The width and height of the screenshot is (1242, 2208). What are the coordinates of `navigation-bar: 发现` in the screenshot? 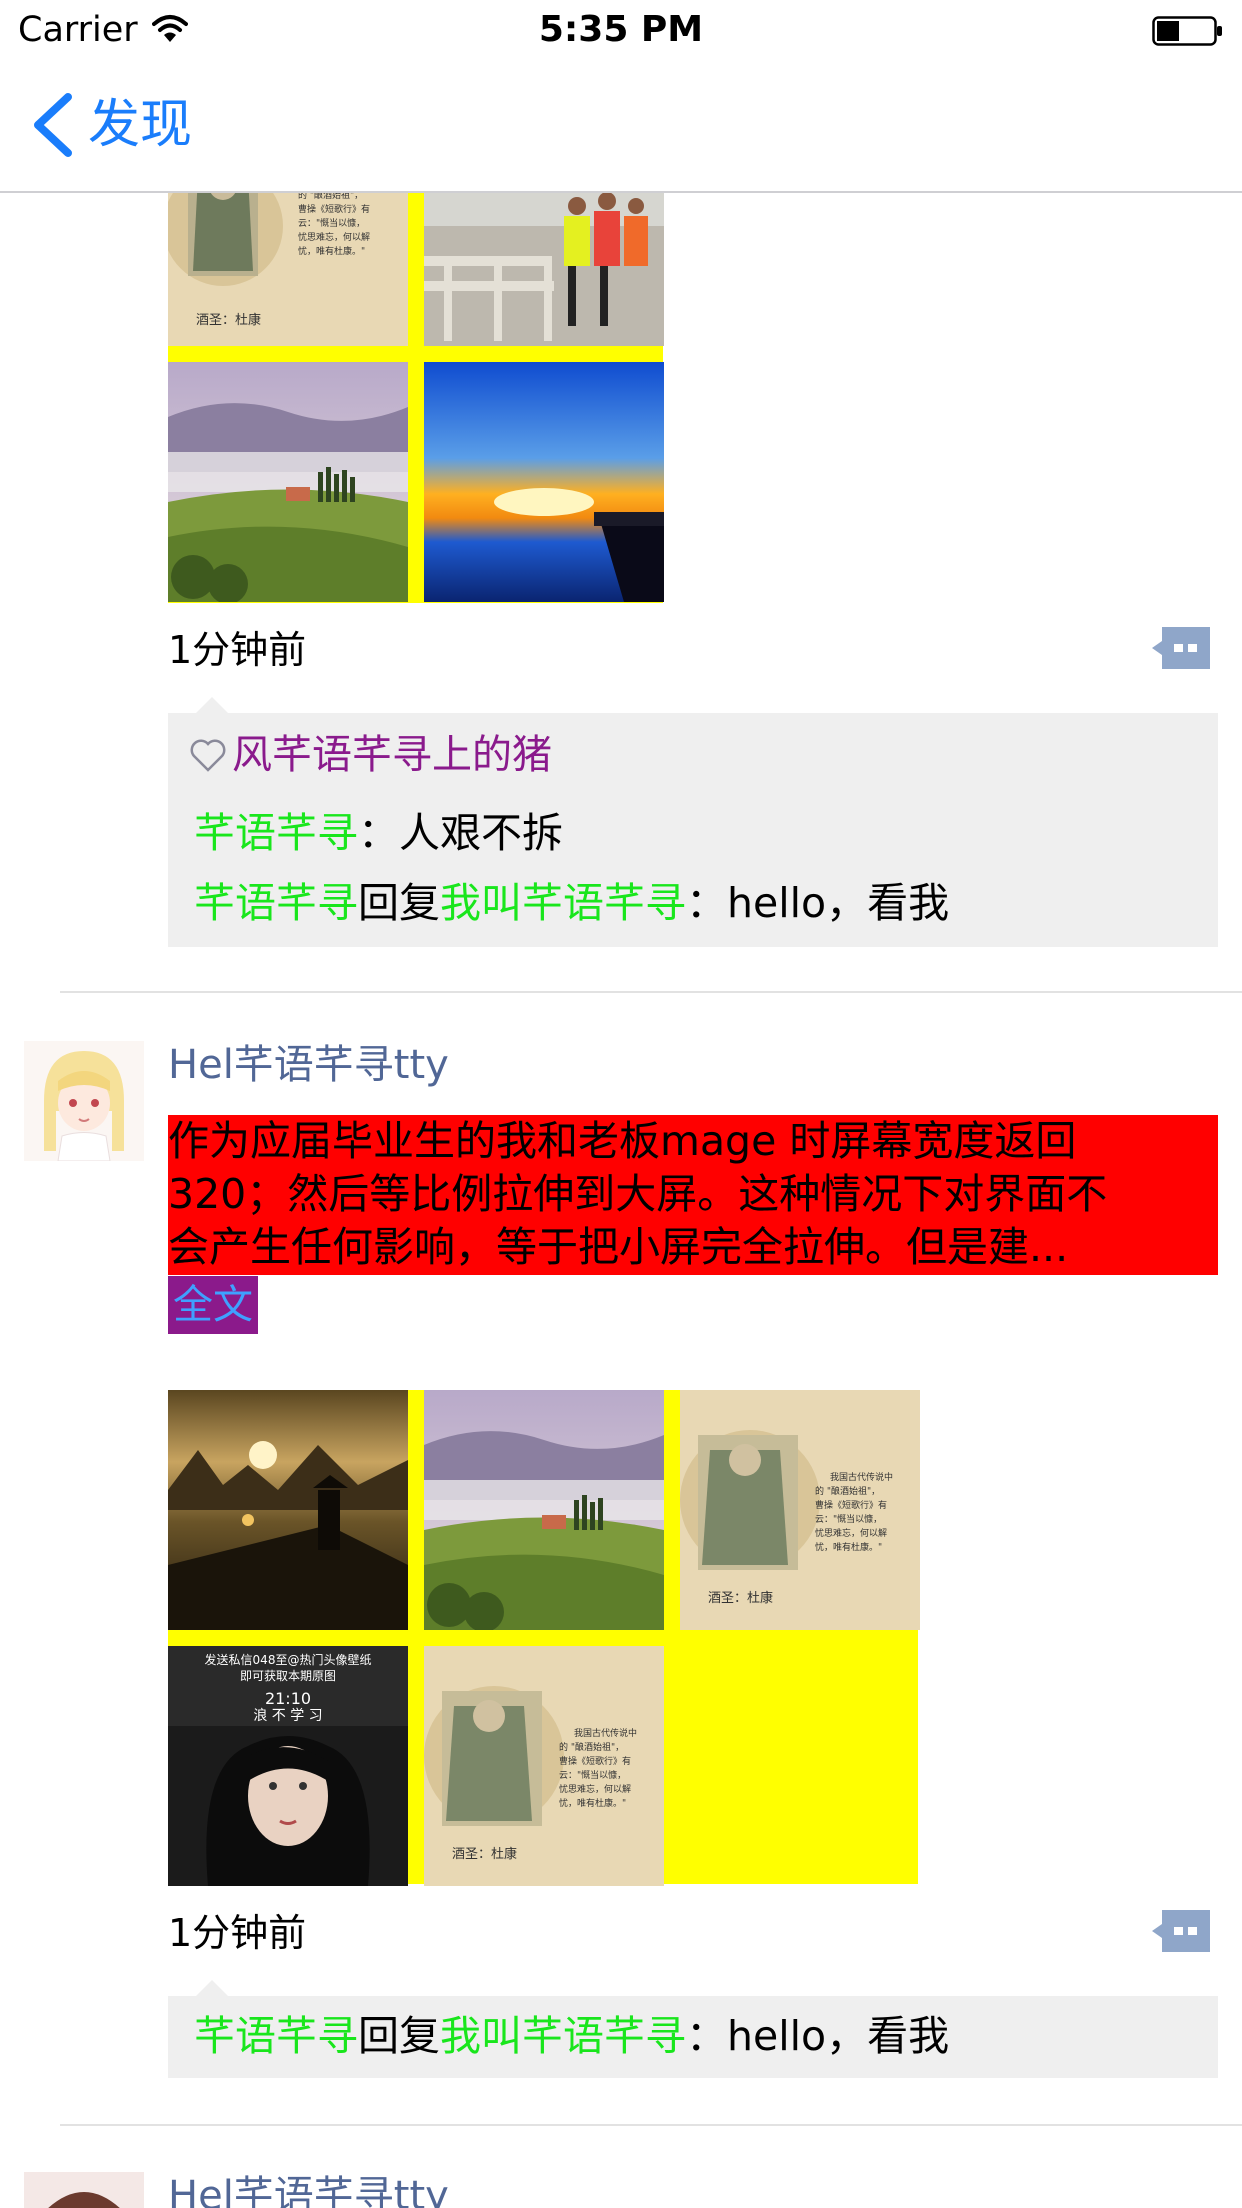 It's located at (621, 126).